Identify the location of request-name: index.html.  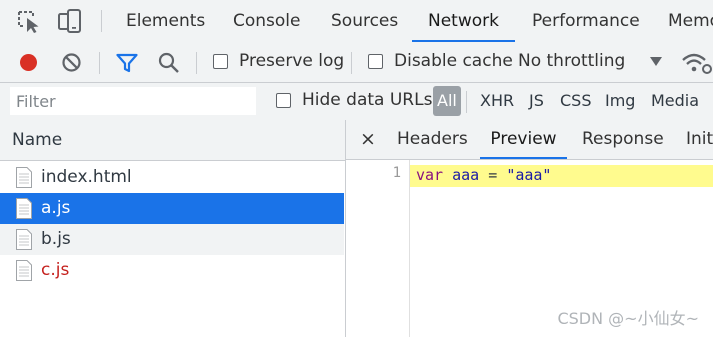
(86, 177).